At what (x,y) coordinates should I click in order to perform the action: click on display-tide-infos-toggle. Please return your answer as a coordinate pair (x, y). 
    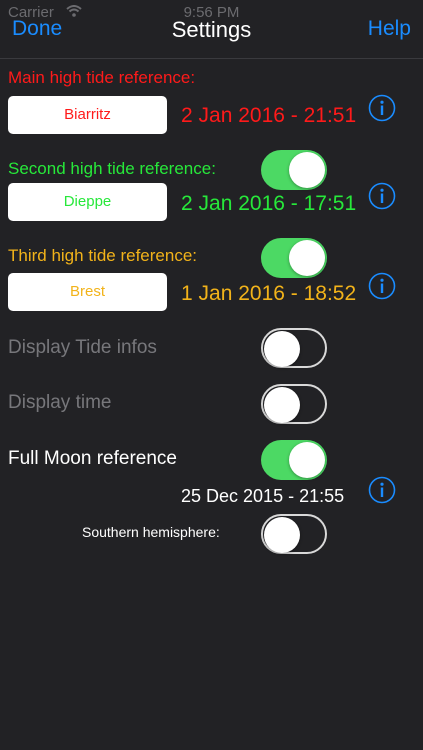
    Looking at the image, I should click on (294, 348).